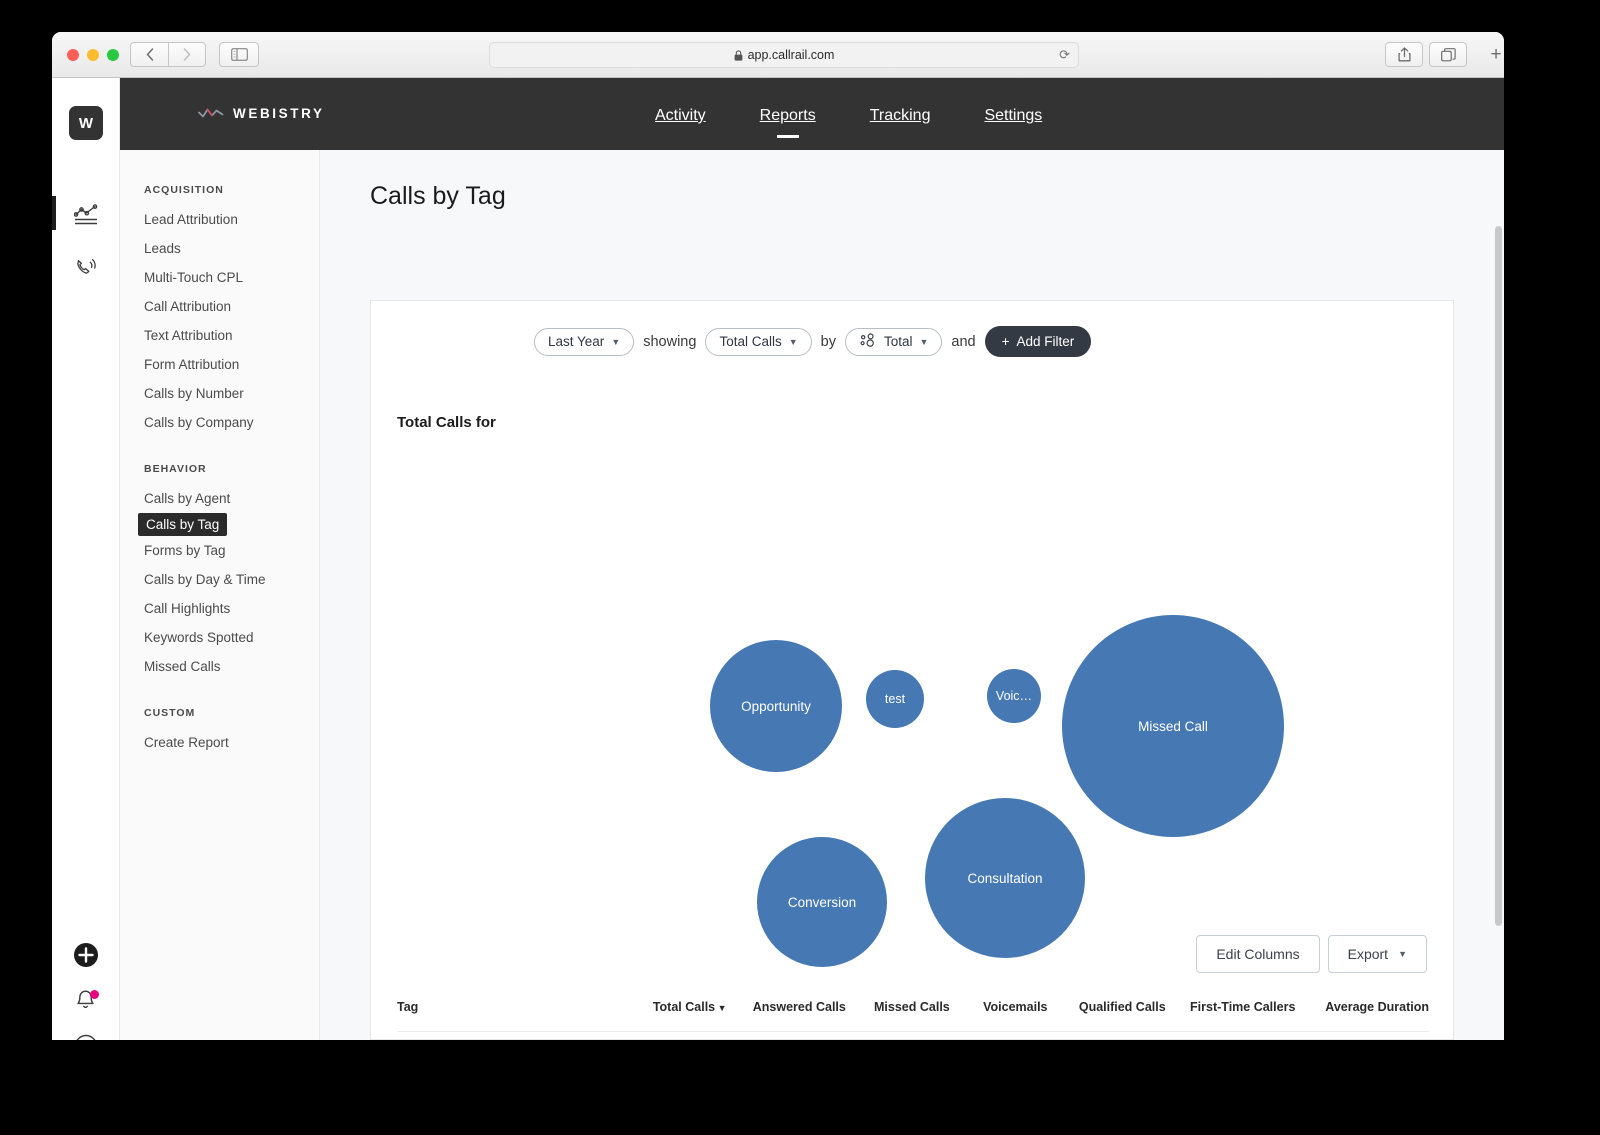  I want to click on add-icon, so click(86, 955).